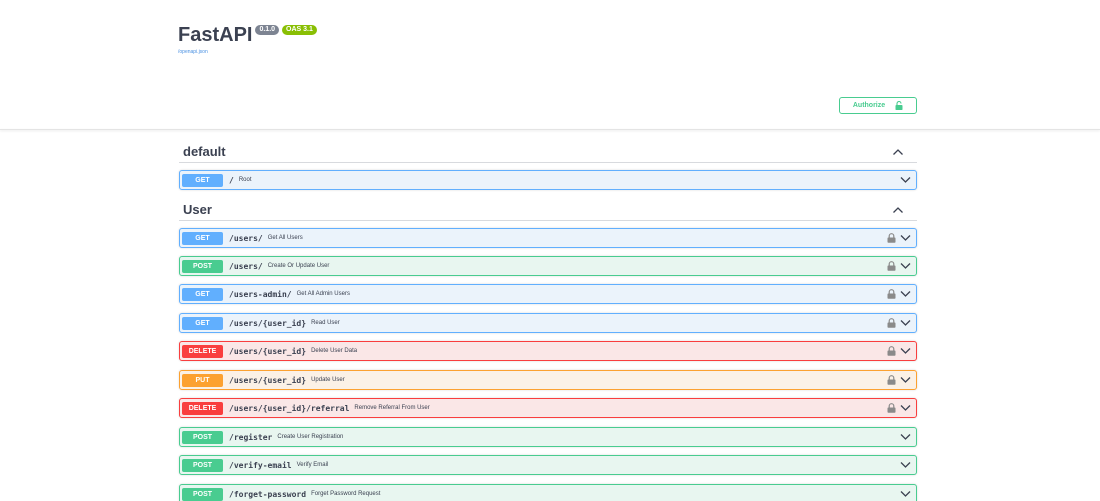  What do you see at coordinates (285, 238) in the screenshot?
I see `operation-summary: Get All Users` at bounding box center [285, 238].